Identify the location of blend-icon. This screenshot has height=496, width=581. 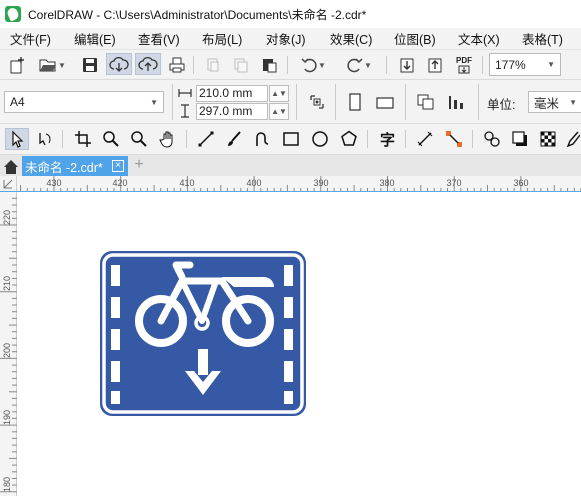
(492, 139).